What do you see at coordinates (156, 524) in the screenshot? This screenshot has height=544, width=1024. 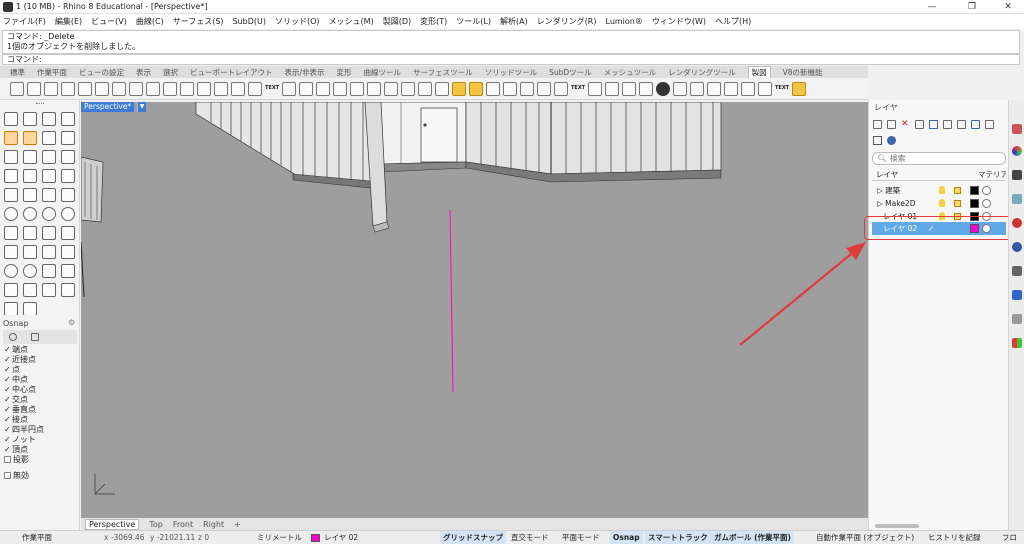 I see `tab-top: Top` at bounding box center [156, 524].